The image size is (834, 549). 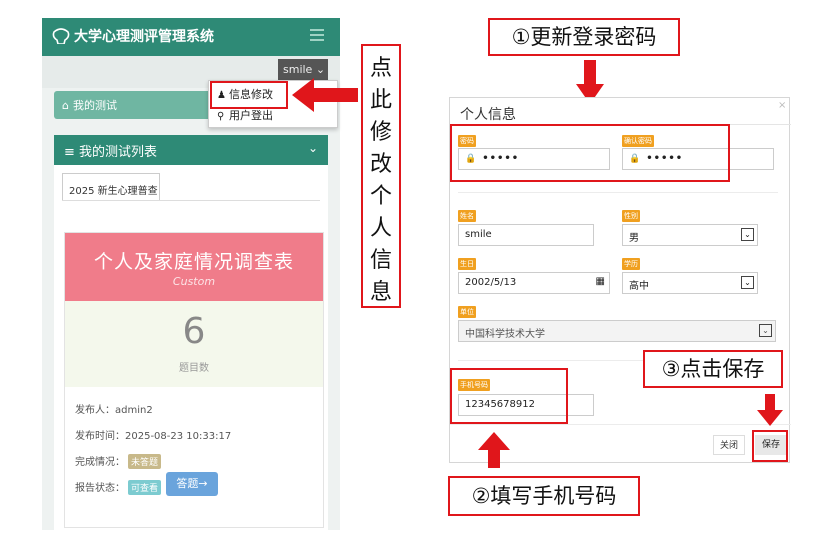 What do you see at coordinates (782, 105) in the screenshot?
I see `close-icon: ×` at bounding box center [782, 105].